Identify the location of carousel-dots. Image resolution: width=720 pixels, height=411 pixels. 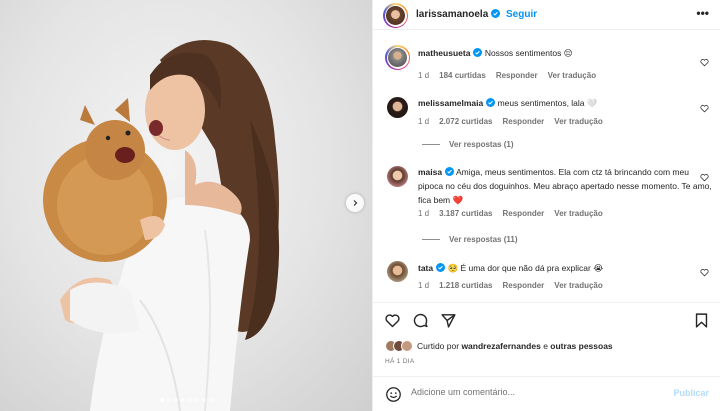
(186, 400).